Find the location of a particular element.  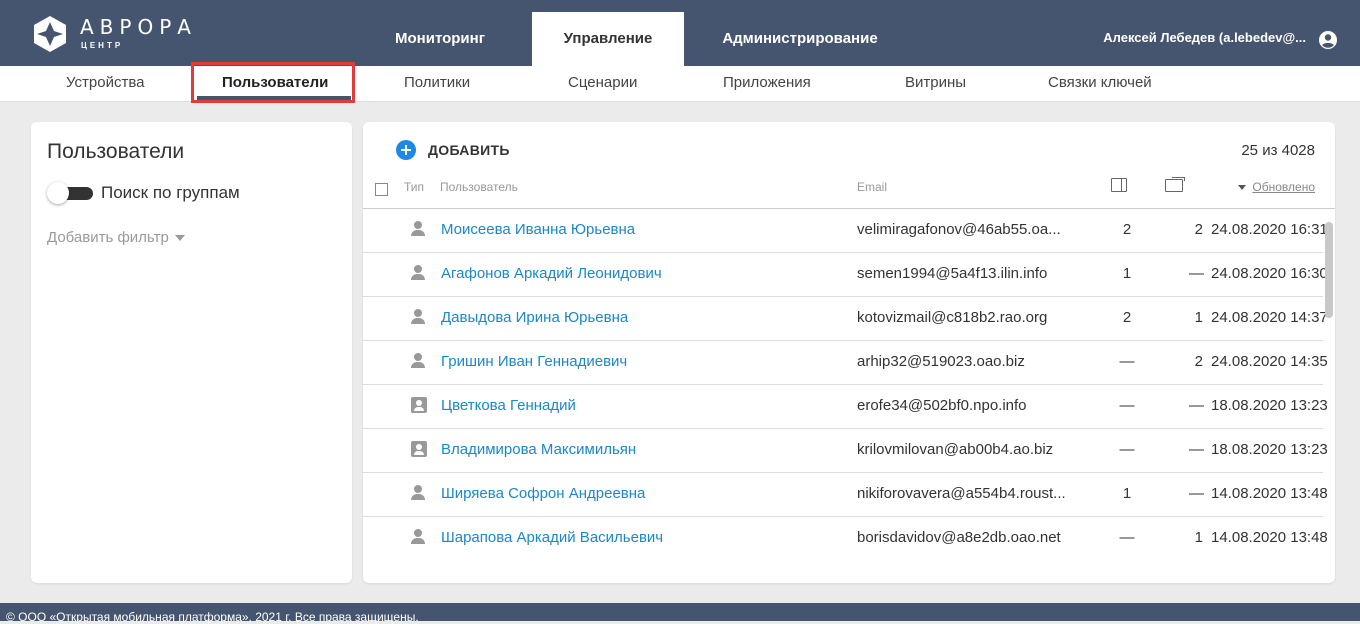

subtab-scenarios: Сценарии is located at coordinates (602, 82).